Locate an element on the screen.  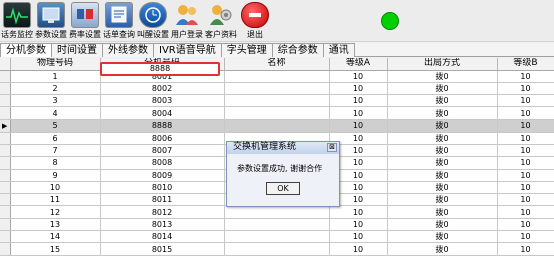
cell-extension-number: 8011 is located at coordinates (162, 200).